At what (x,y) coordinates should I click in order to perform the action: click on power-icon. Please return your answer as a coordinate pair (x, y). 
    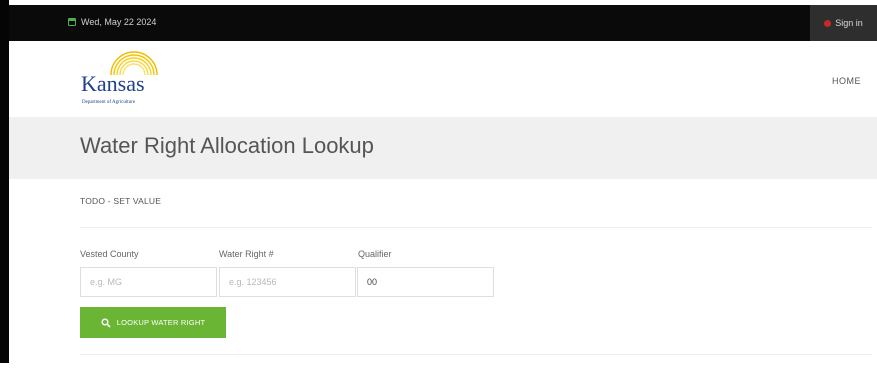
    Looking at the image, I should click on (828, 23).